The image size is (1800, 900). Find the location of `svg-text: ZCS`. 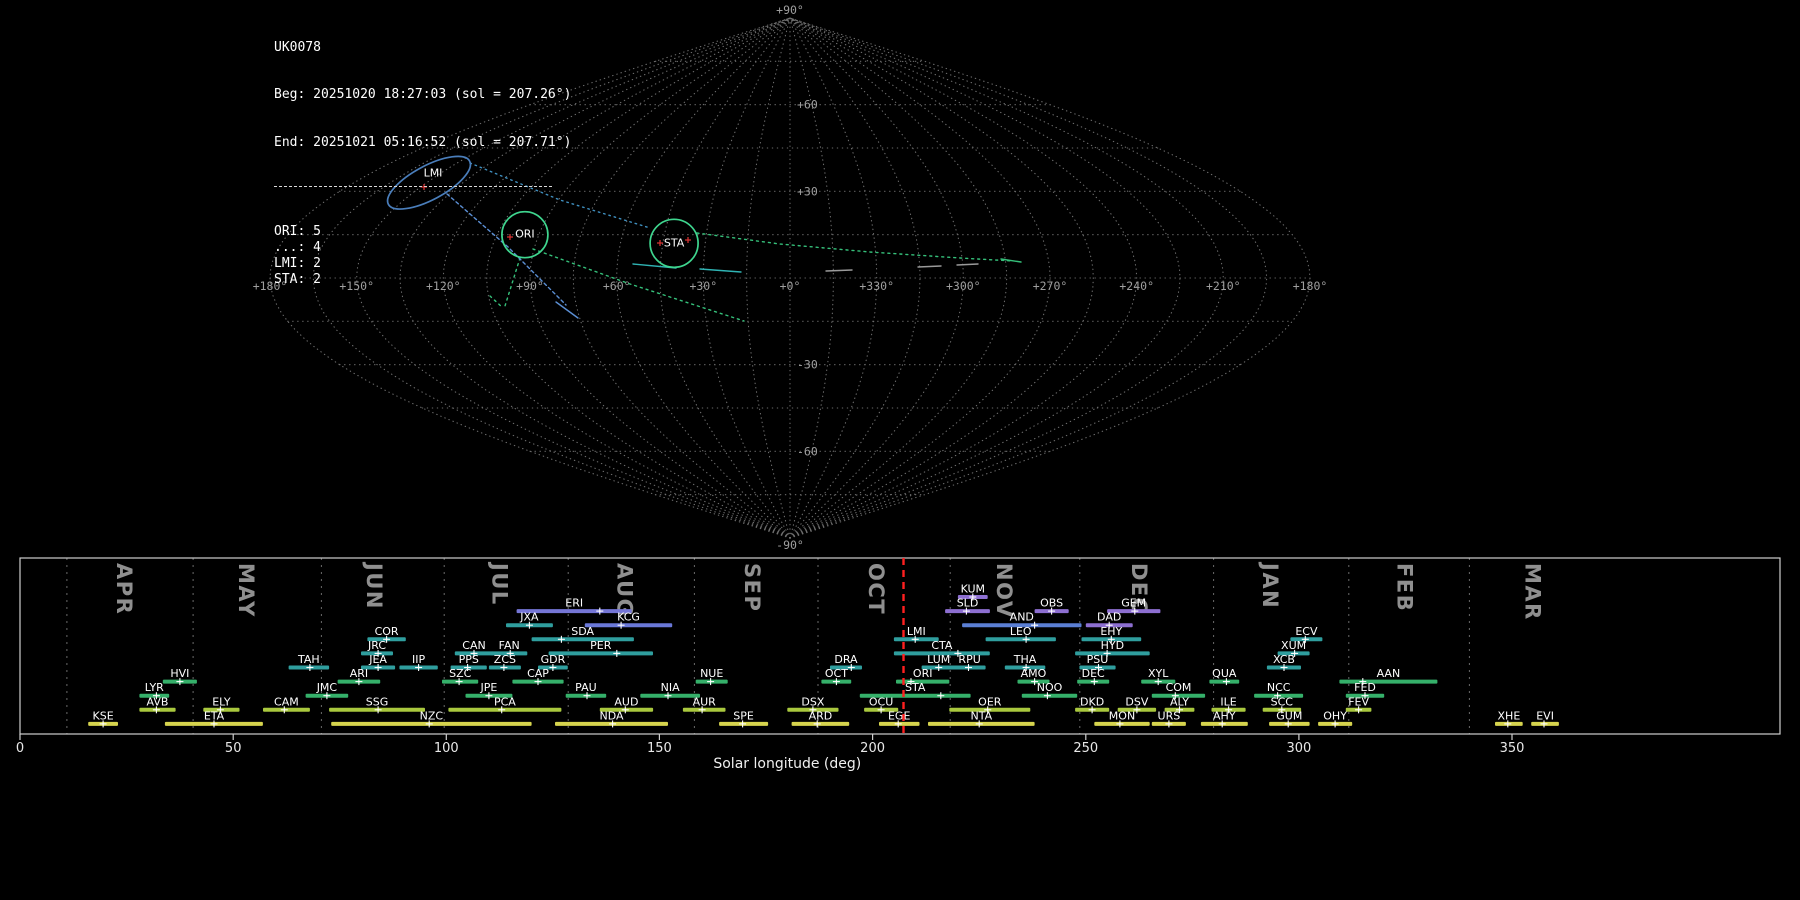

svg-text: ZCS is located at coordinates (505, 659).